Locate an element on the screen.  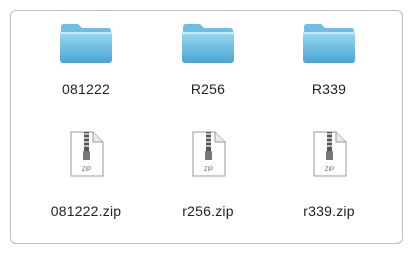
file-label: r256.zip is located at coordinates (208, 211).